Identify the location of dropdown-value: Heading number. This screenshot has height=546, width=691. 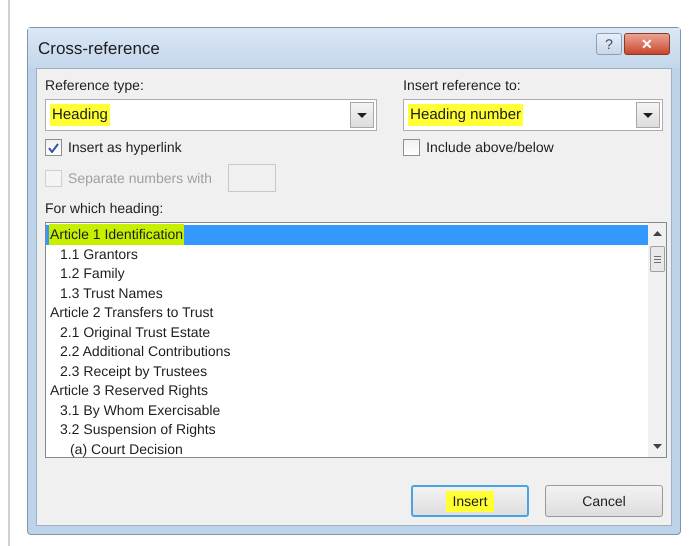
(466, 115).